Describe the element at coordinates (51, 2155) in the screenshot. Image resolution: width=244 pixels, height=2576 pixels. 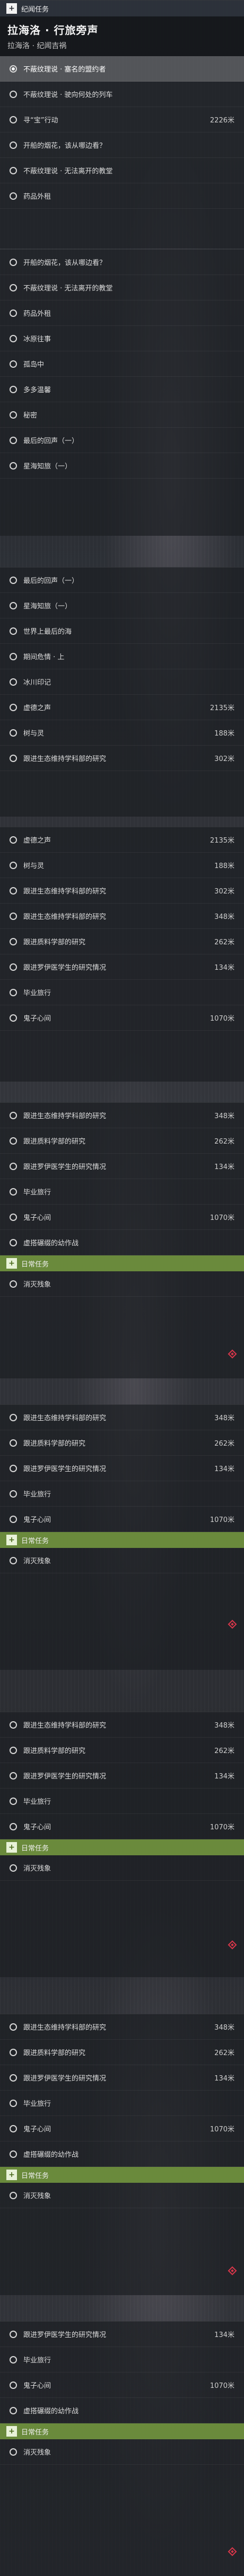
I see `quest-name: 虚搭碾缀的幼作战` at that location.